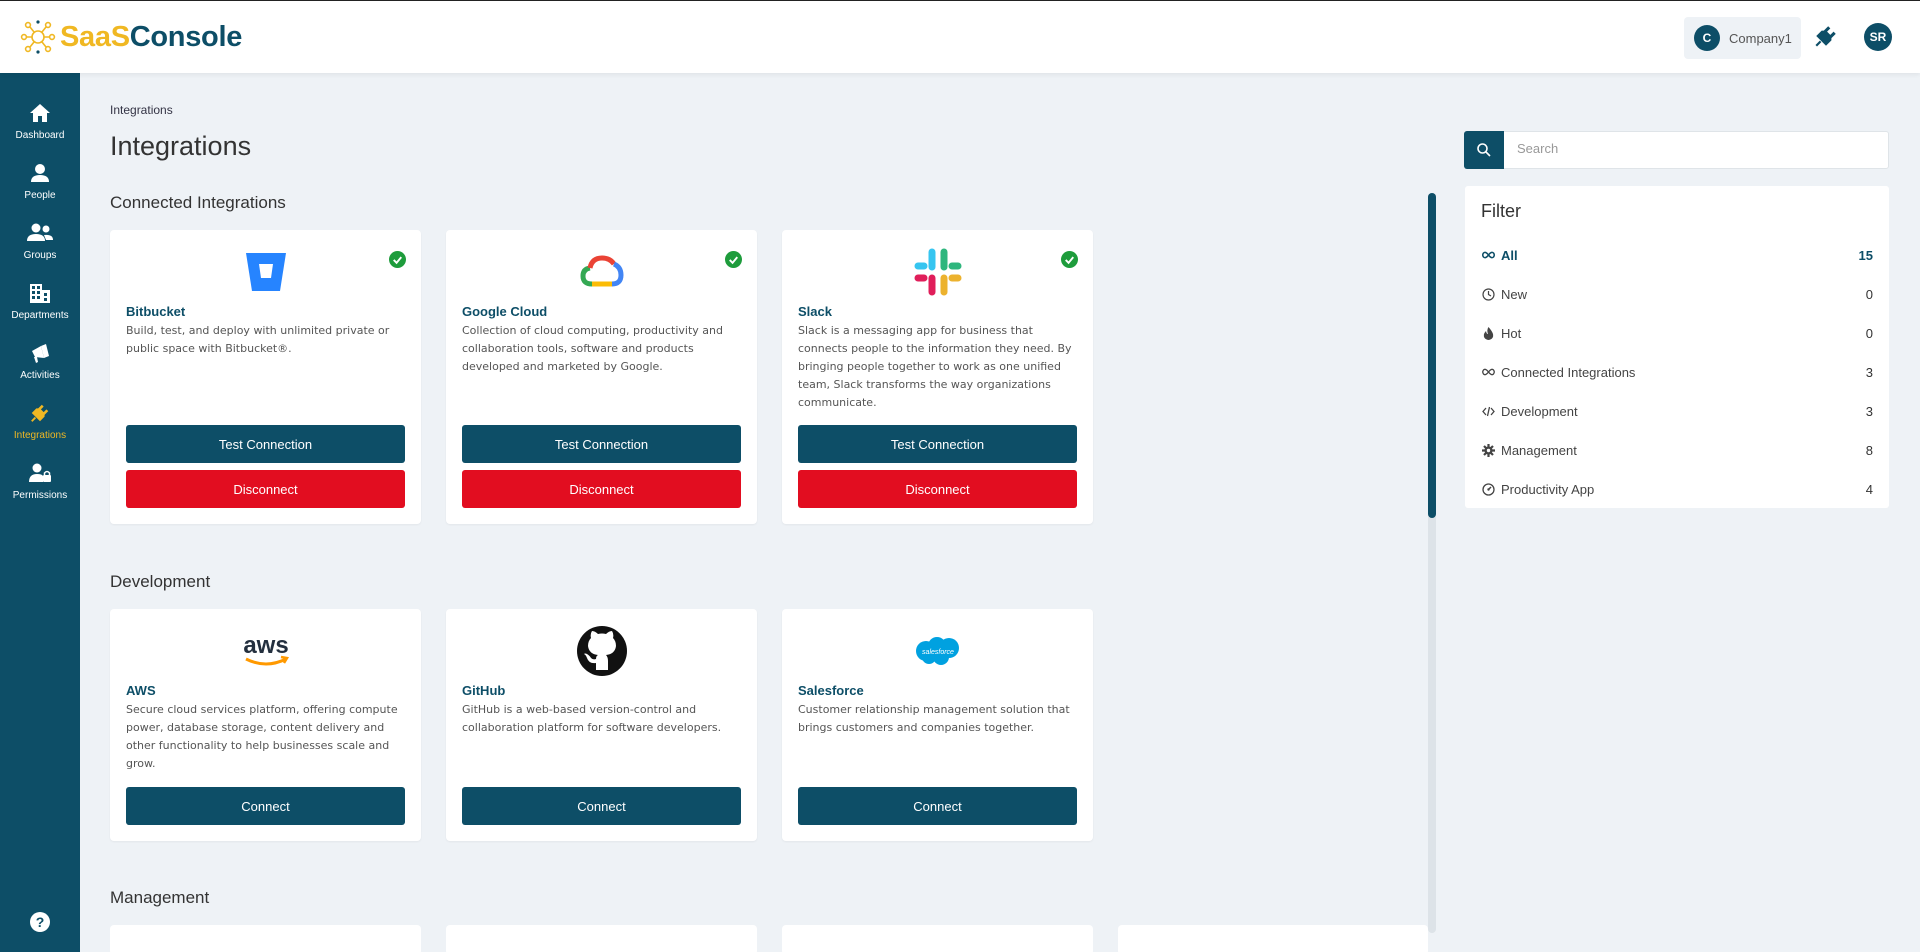 This screenshot has width=1920, height=952. I want to click on card-title: Salesforce, so click(831, 690).